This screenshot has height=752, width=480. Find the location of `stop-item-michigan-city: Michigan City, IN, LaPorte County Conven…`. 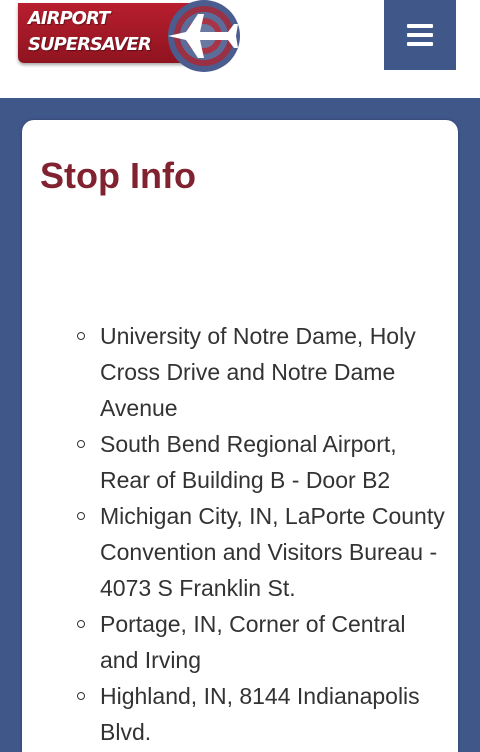

stop-item-michigan-city: Michigan City, IN, LaPorte County Conven… is located at coordinates (261, 552).